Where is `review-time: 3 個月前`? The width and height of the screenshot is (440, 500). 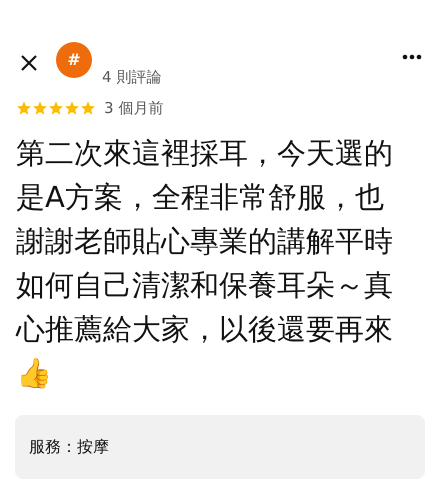
review-time: 3 個月前 is located at coordinates (134, 108).